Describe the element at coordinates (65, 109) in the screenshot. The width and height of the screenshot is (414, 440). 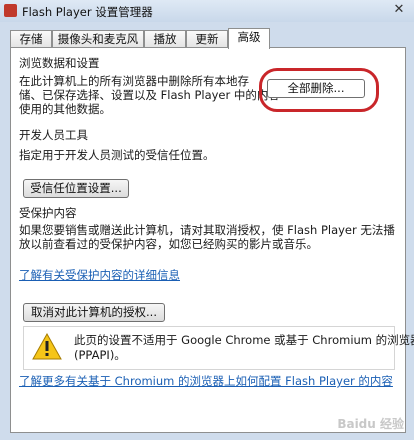
I see `browsing-data-desc-3: 使用的其他数据。` at that location.